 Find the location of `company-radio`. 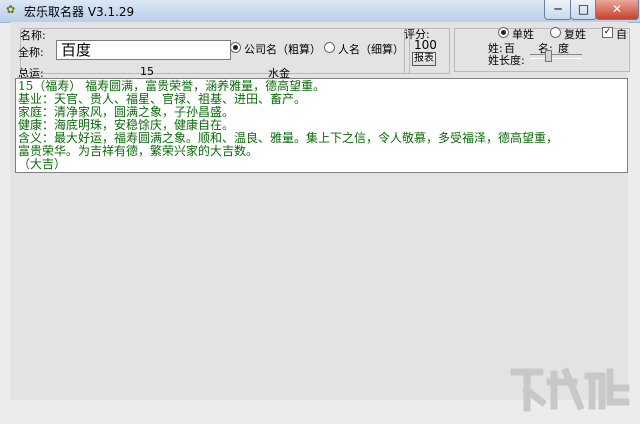

company-radio is located at coordinates (235, 47).